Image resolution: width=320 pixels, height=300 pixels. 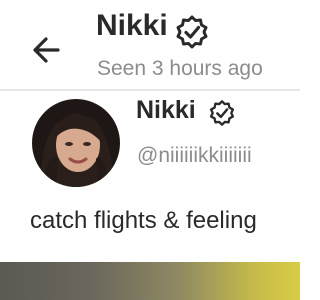 I want to click on profile-handle: @niiiiiikkiiiiiii, so click(x=194, y=156).